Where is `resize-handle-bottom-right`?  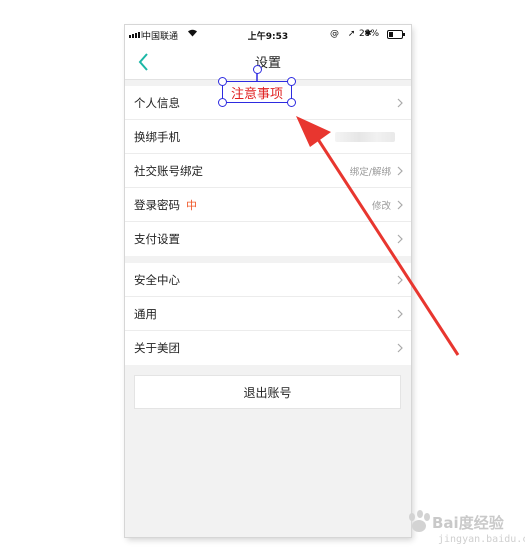 resize-handle-bottom-right is located at coordinates (291, 102).